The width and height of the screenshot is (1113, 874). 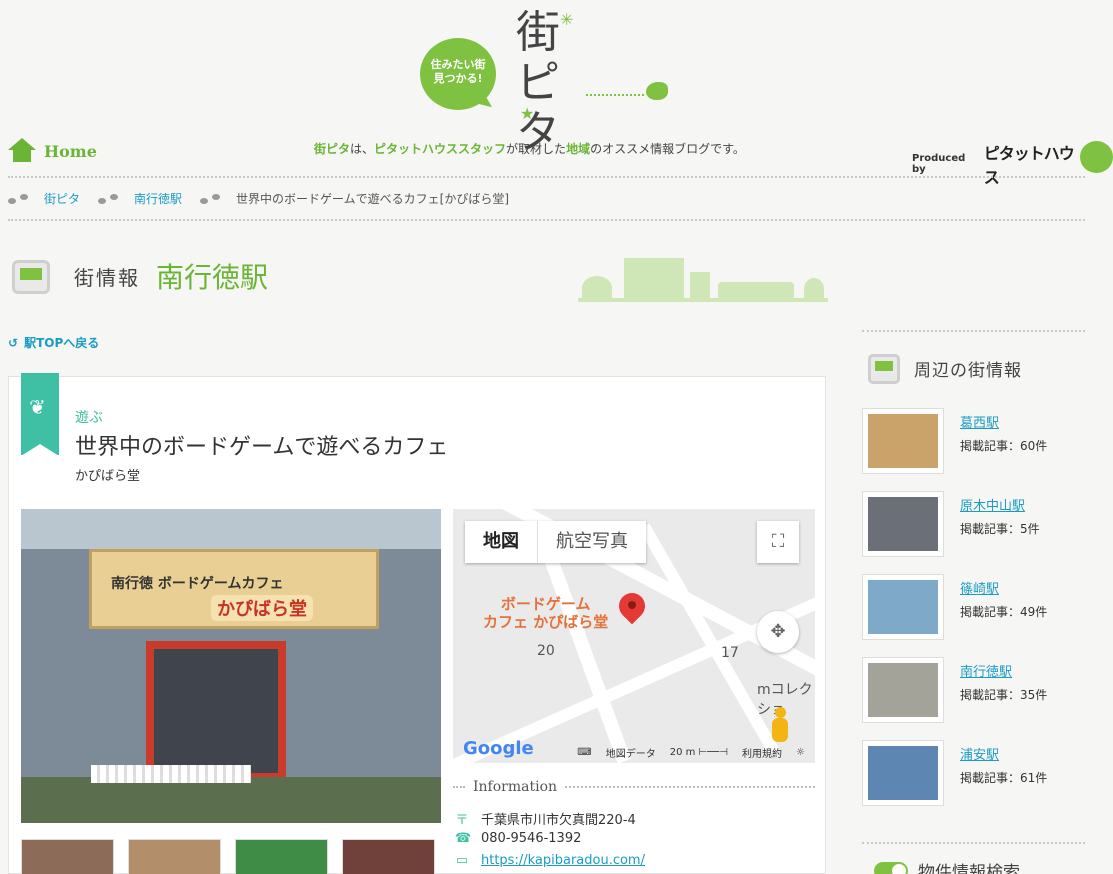 What do you see at coordinates (778, 542) in the screenshot?
I see `fullscreen-button: ⛶` at bounding box center [778, 542].